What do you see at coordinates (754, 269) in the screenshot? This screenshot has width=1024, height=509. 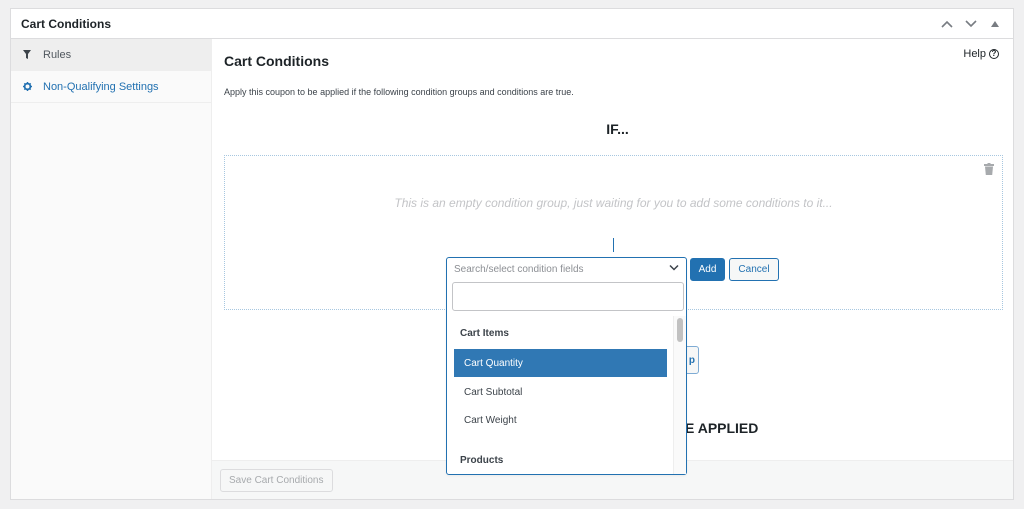 I see `cancel-button: Cancel` at bounding box center [754, 269].